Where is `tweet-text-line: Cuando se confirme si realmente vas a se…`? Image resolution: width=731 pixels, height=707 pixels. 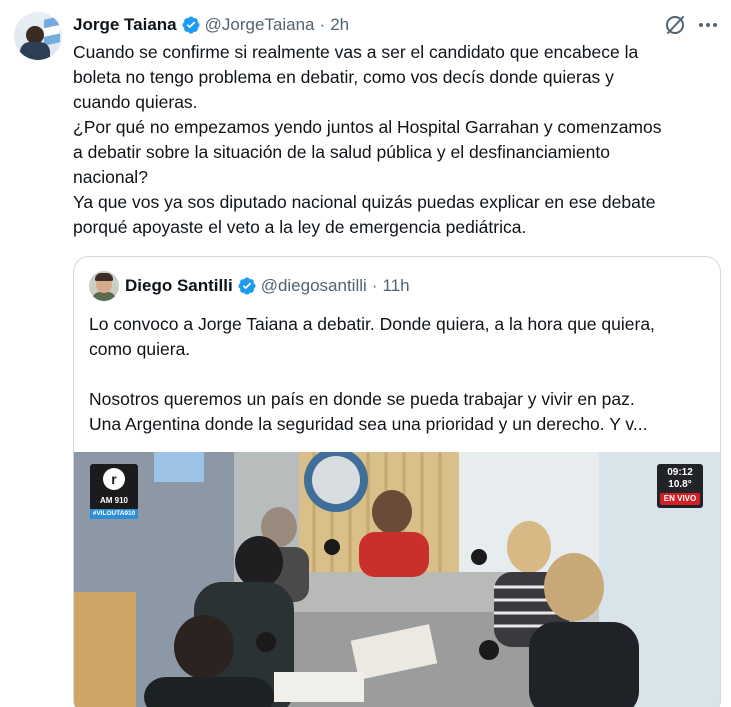 tweet-text-line: Cuando se confirme si realmente vas a se… is located at coordinates (356, 52).